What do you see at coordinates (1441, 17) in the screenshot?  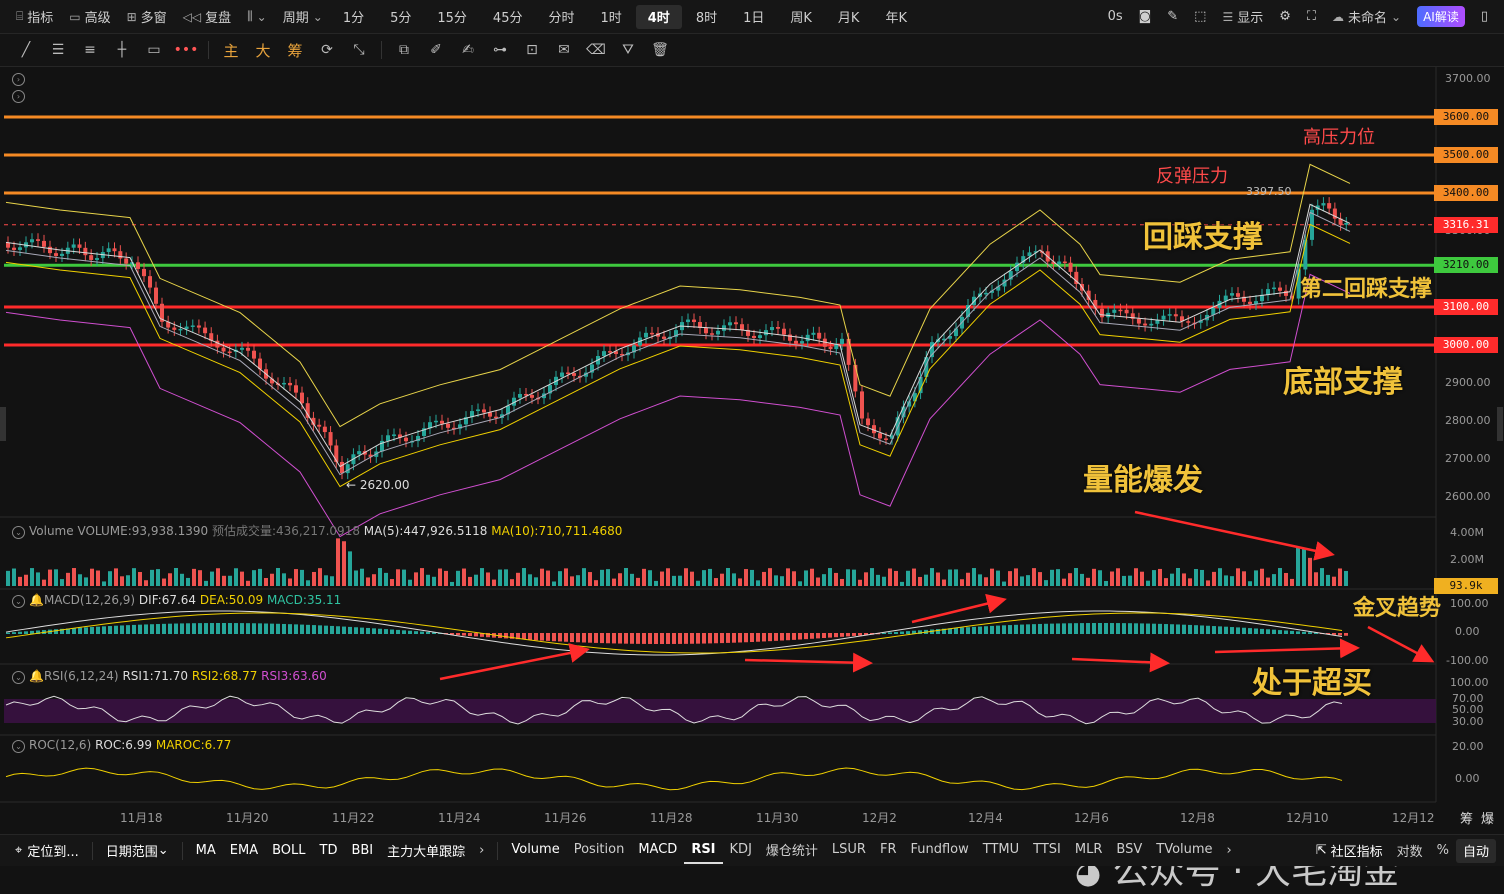 I see `ai-interpret-button: AI解读` at bounding box center [1441, 17].